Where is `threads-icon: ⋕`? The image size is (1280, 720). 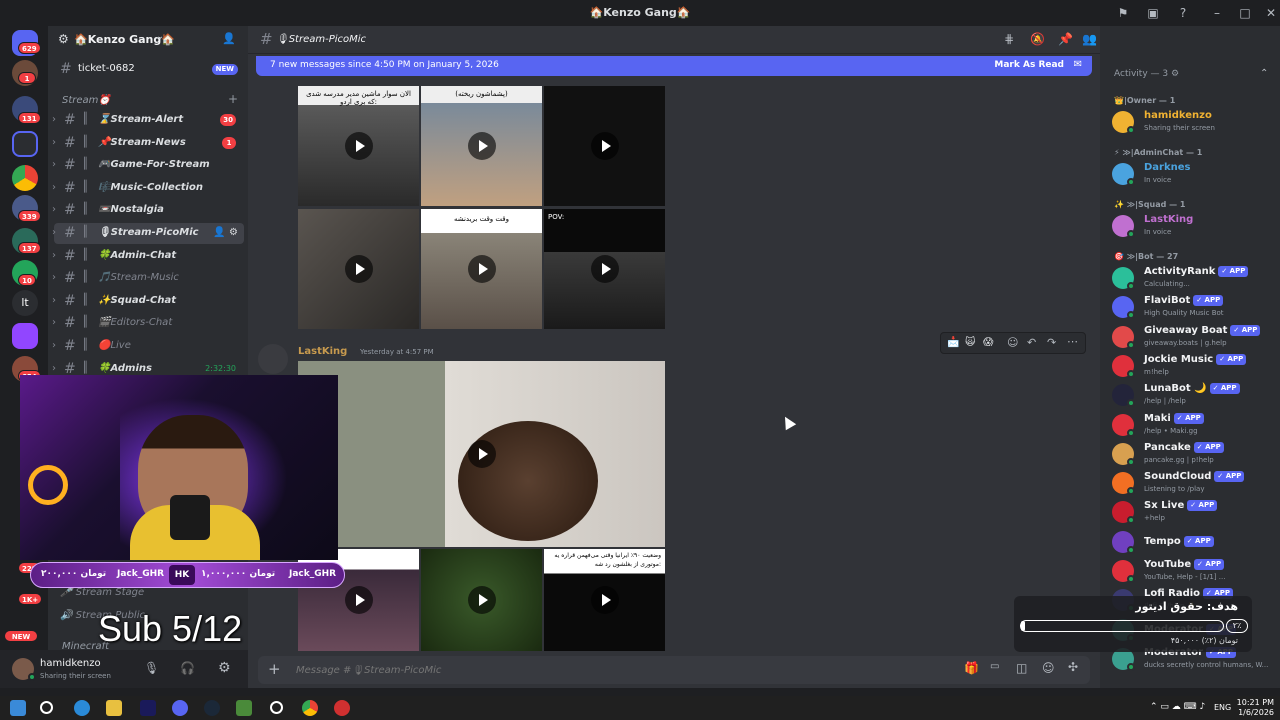 threads-icon: ⋕ is located at coordinates (1009, 39).